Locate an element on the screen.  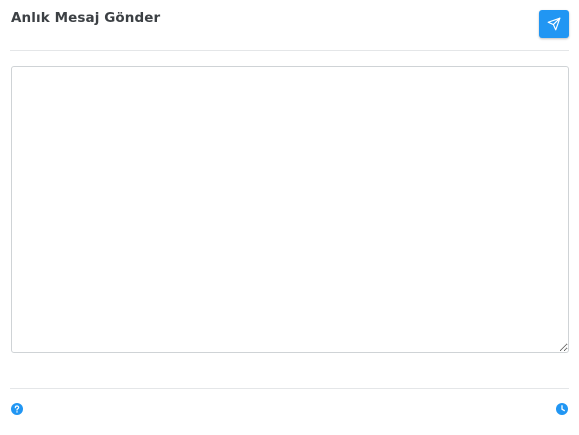
page-title: Anlık Mesaj Gönder is located at coordinates (86, 18).